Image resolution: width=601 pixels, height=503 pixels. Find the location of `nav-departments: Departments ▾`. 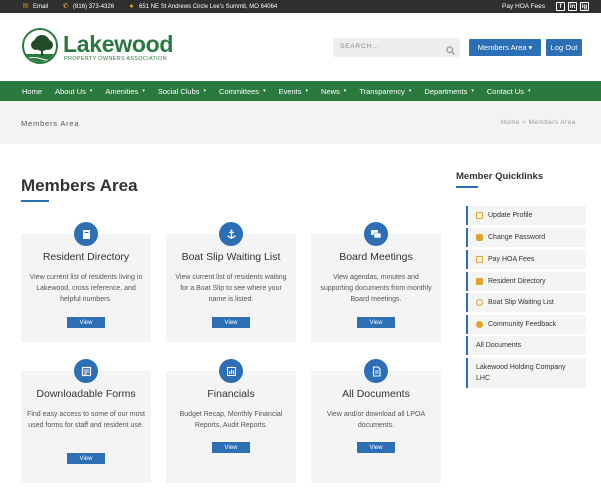

nav-departments: Departments ▾ is located at coordinates (448, 91).